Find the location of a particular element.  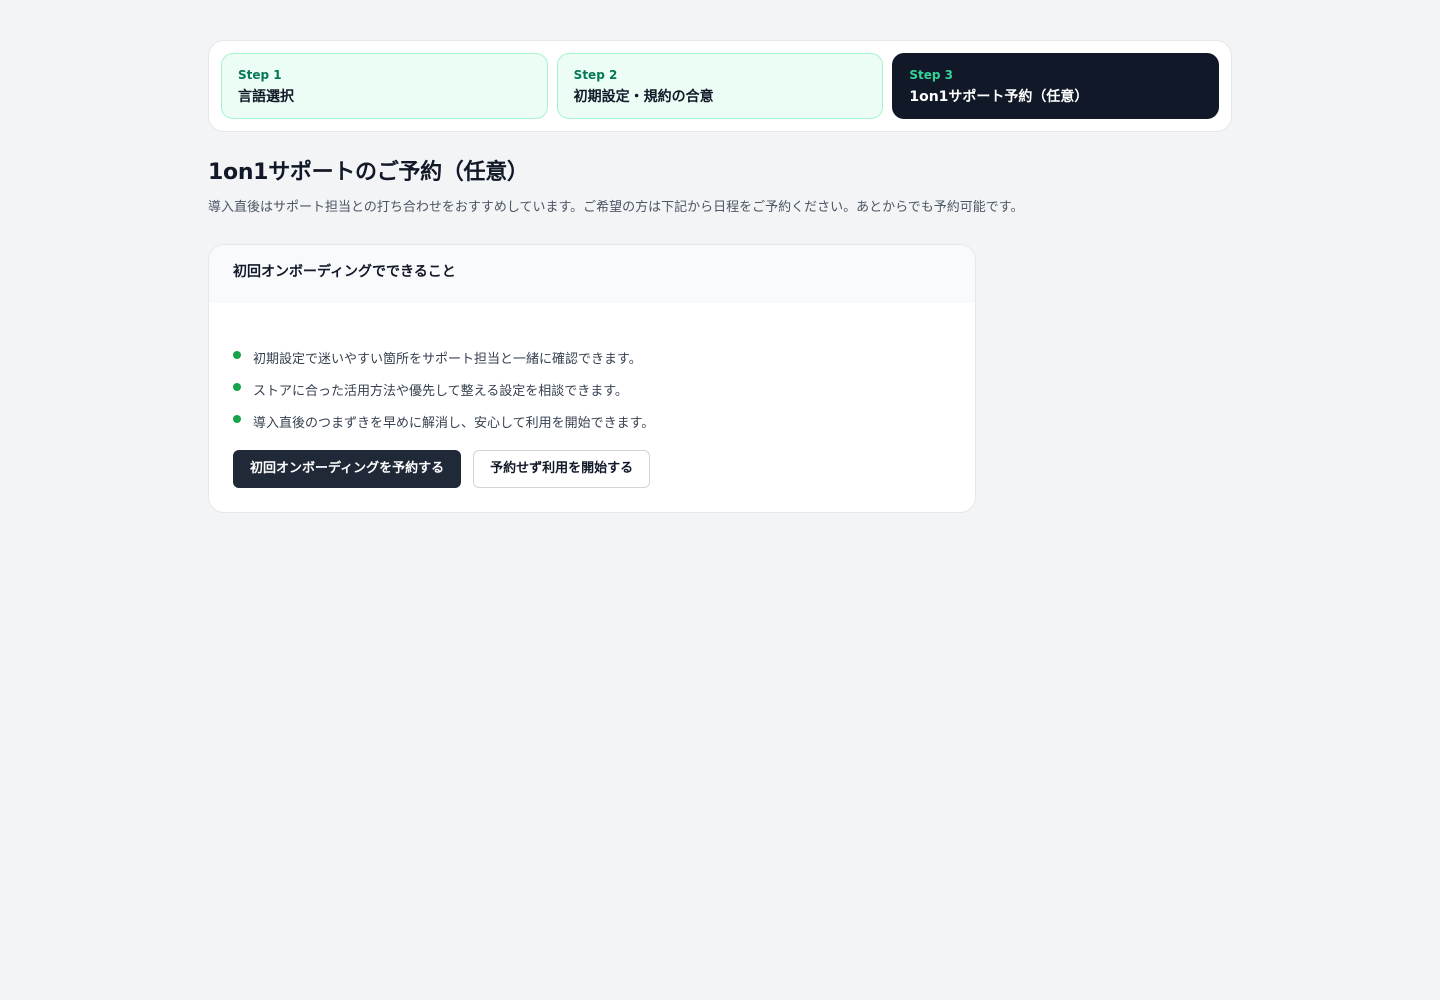

step-number: Step 1 is located at coordinates (260, 75).